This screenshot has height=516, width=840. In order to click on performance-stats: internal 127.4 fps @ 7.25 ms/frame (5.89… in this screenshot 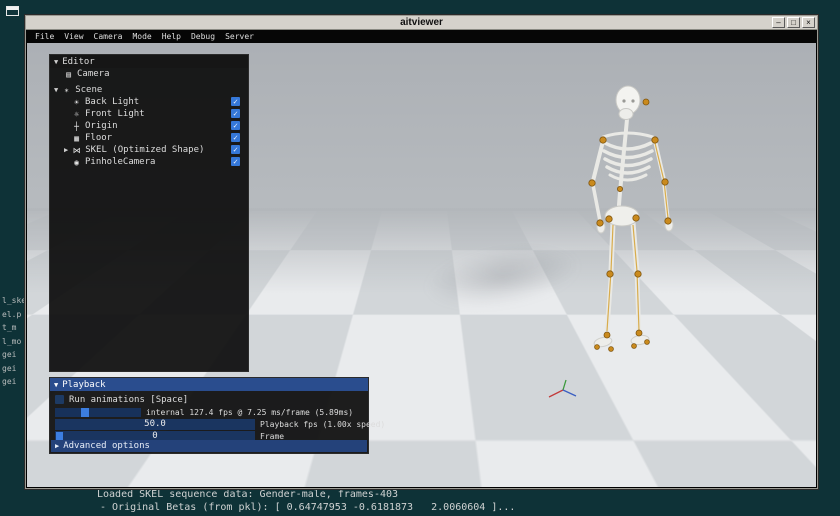, I will do `click(250, 412)`.